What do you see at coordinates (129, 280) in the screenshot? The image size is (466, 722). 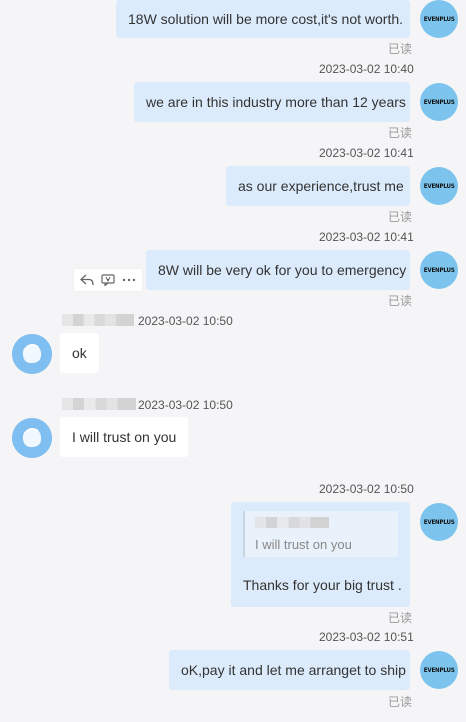 I see `more-icon` at bounding box center [129, 280].